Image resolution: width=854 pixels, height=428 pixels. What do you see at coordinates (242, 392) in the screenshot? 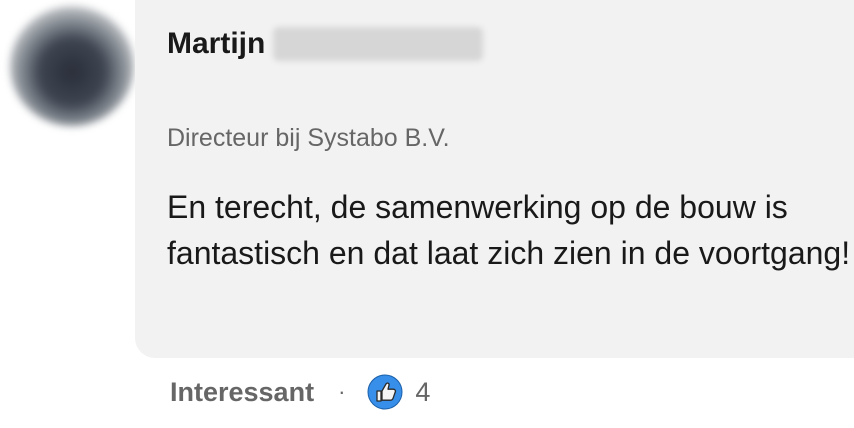
I see `reaction-button: Interessant` at bounding box center [242, 392].